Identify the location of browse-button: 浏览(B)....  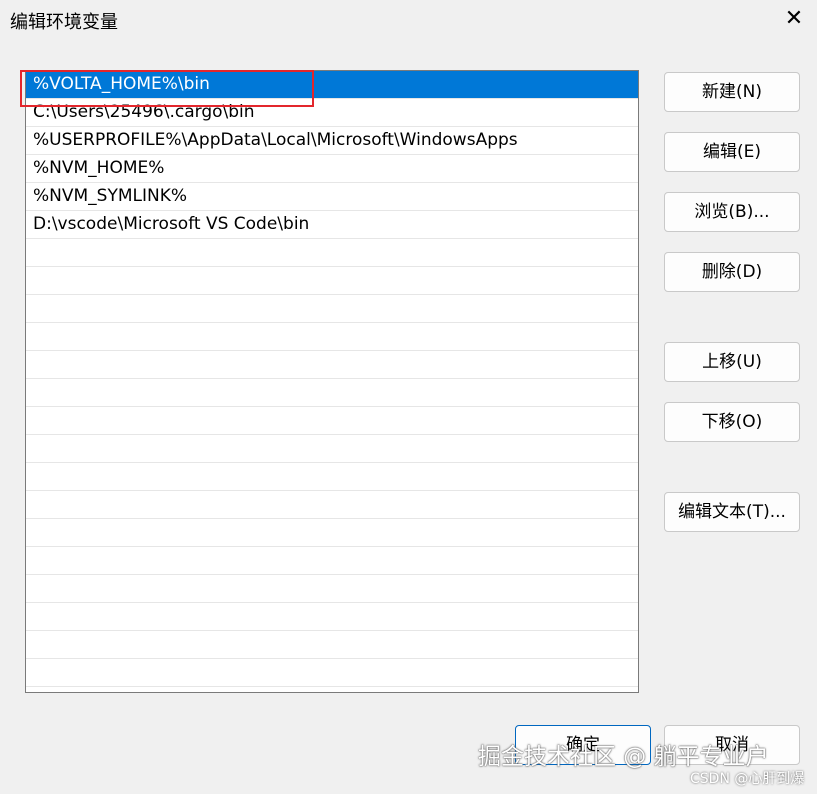
(732, 212).